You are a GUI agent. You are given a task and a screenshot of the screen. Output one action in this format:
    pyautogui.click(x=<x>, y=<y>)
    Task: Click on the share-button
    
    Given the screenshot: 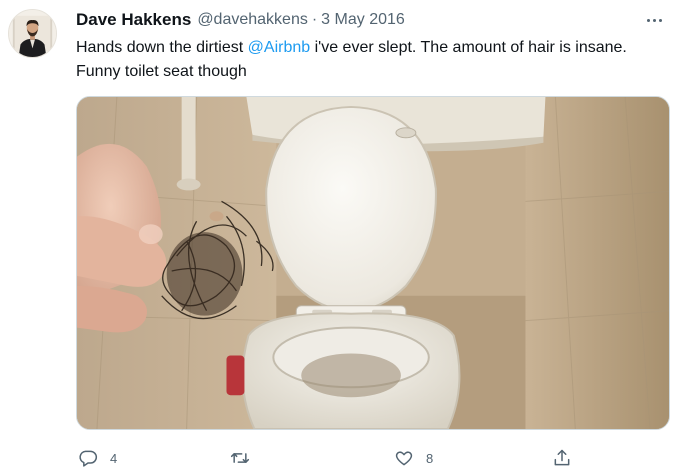 What is the action you would take?
    pyautogui.click(x=568, y=458)
    